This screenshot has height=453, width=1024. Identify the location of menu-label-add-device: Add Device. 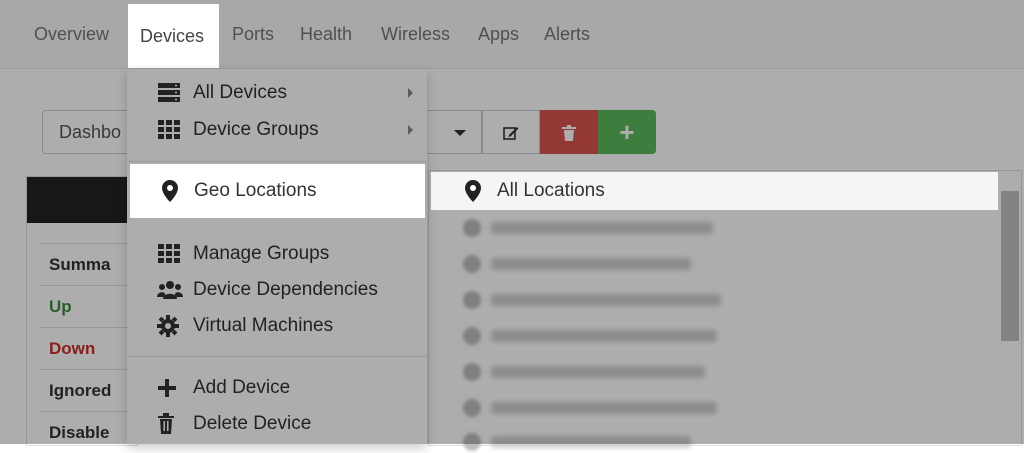
(242, 387).